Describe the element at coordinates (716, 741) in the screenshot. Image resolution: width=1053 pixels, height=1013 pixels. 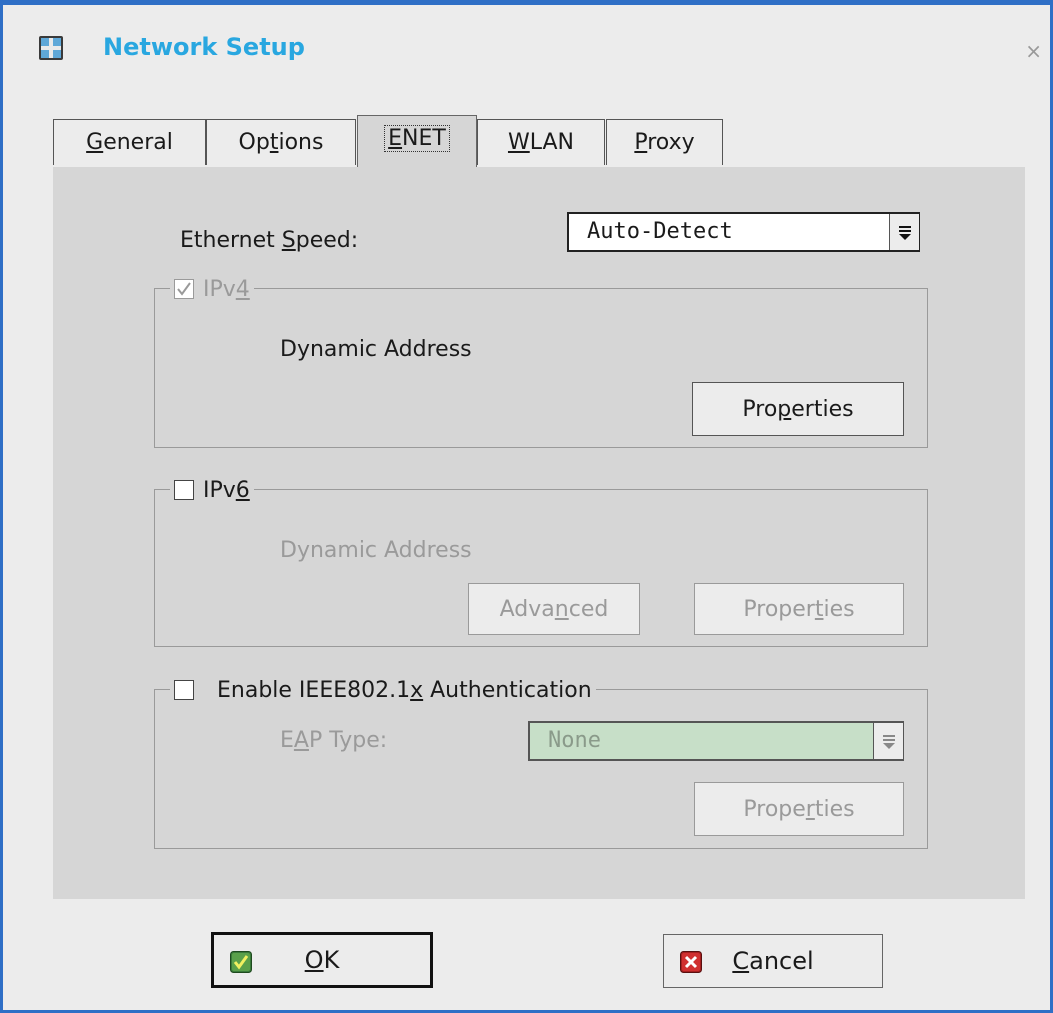
I see `eap-type-select: None` at that location.